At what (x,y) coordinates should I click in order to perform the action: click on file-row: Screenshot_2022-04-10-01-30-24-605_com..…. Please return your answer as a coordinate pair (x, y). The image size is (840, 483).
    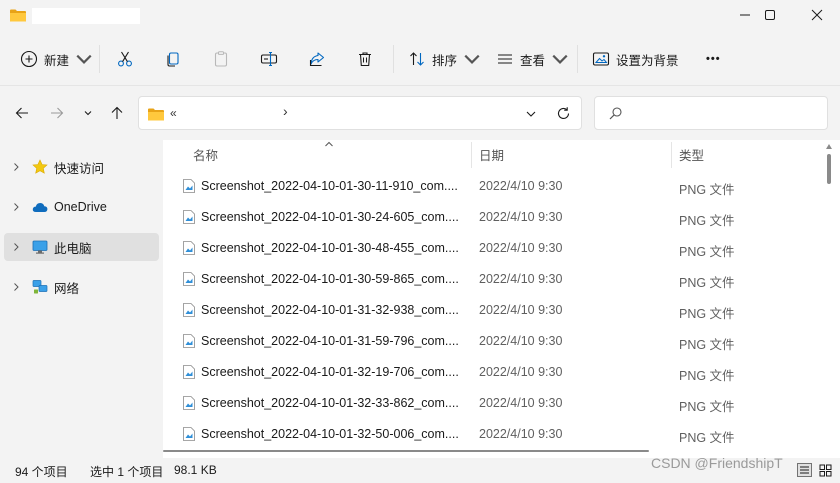
    Looking at the image, I should click on (493, 217).